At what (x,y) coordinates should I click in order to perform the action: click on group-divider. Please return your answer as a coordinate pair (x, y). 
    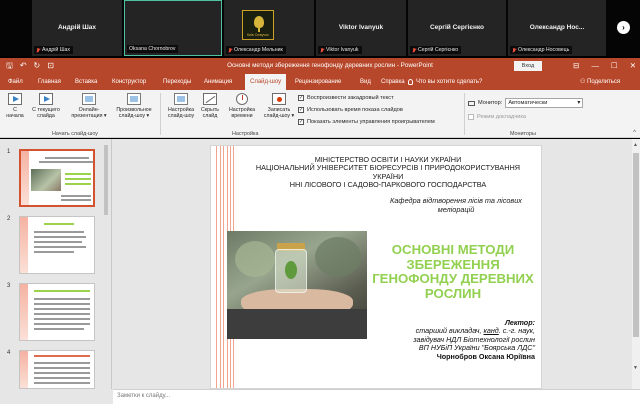
    Looking at the image, I should click on (464, 114).